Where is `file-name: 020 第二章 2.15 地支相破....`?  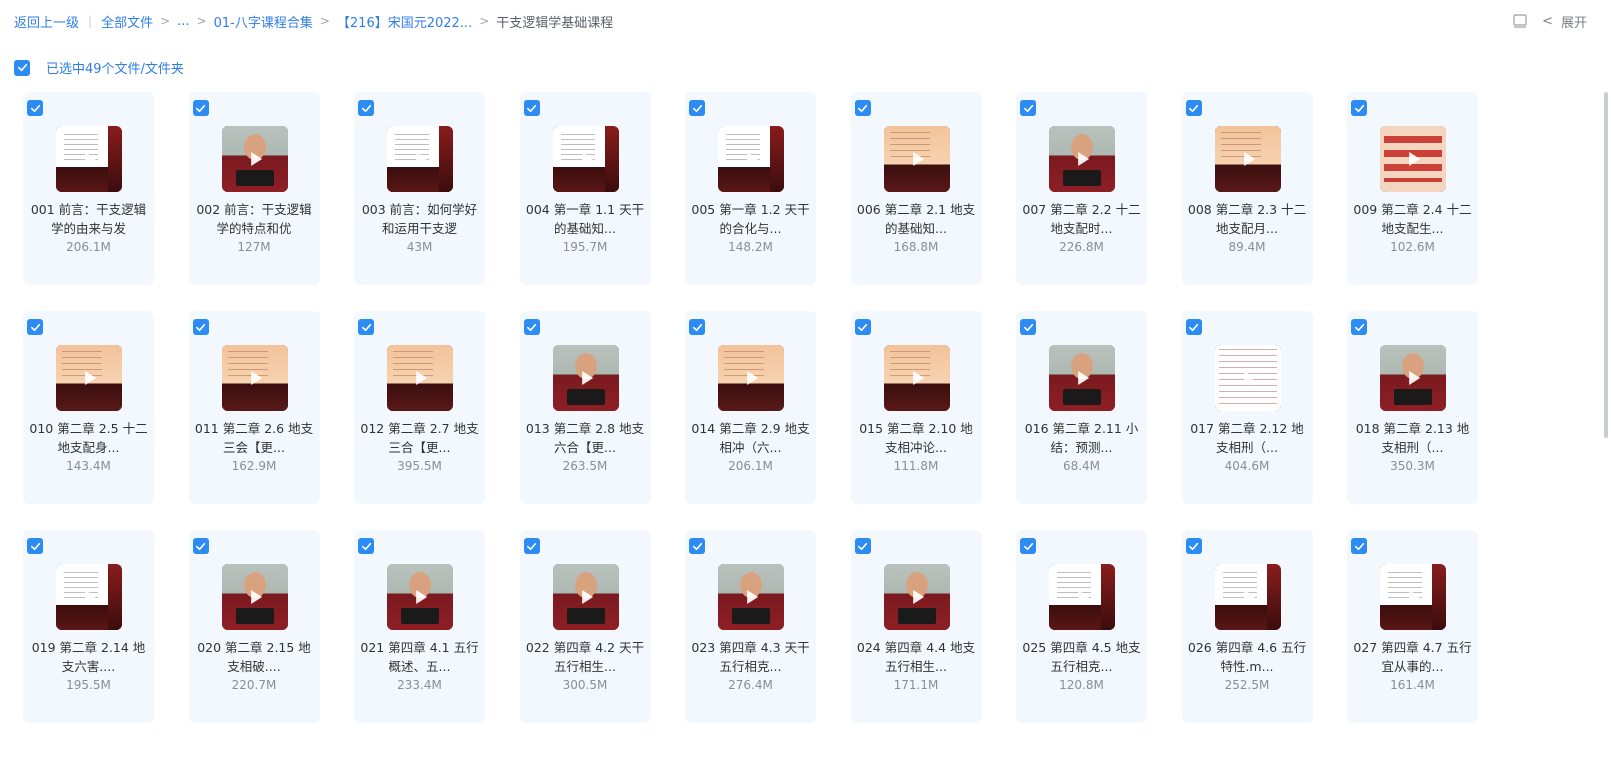
file-name: 020 第二章 2.15 地支相破.... is located at coordinates (254, 657).